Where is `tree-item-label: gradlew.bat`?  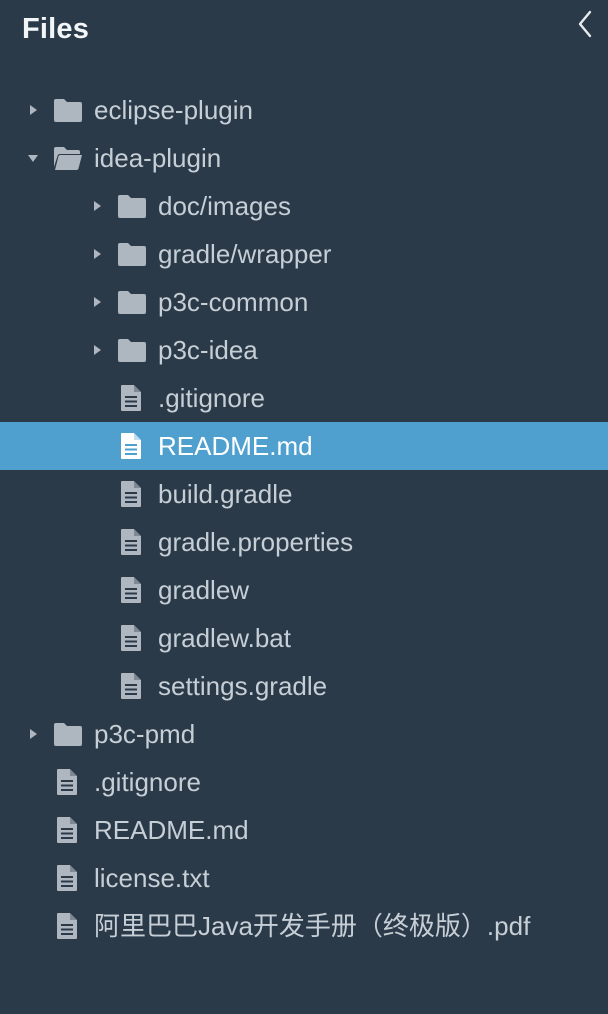
tree-item-label: gradlew.bat is located at coordinates (224, 638).